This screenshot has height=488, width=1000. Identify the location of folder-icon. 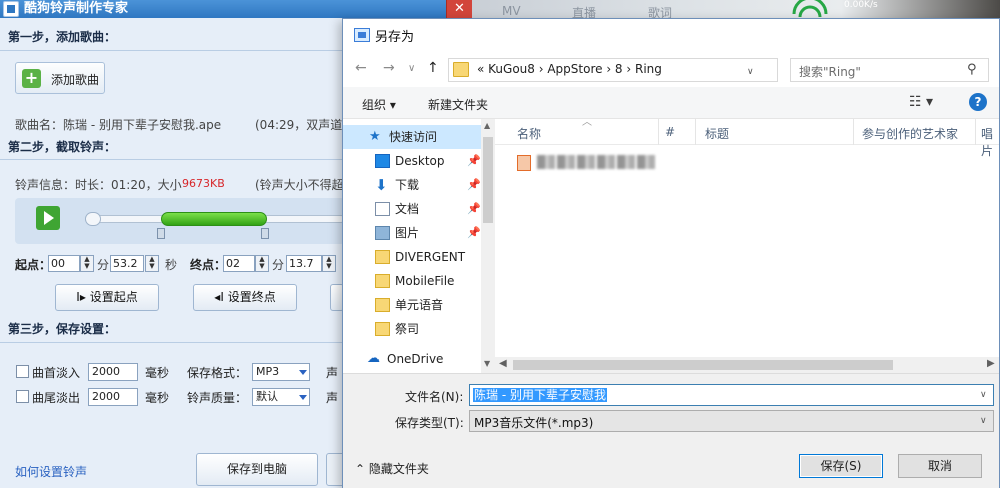
(382, 281).